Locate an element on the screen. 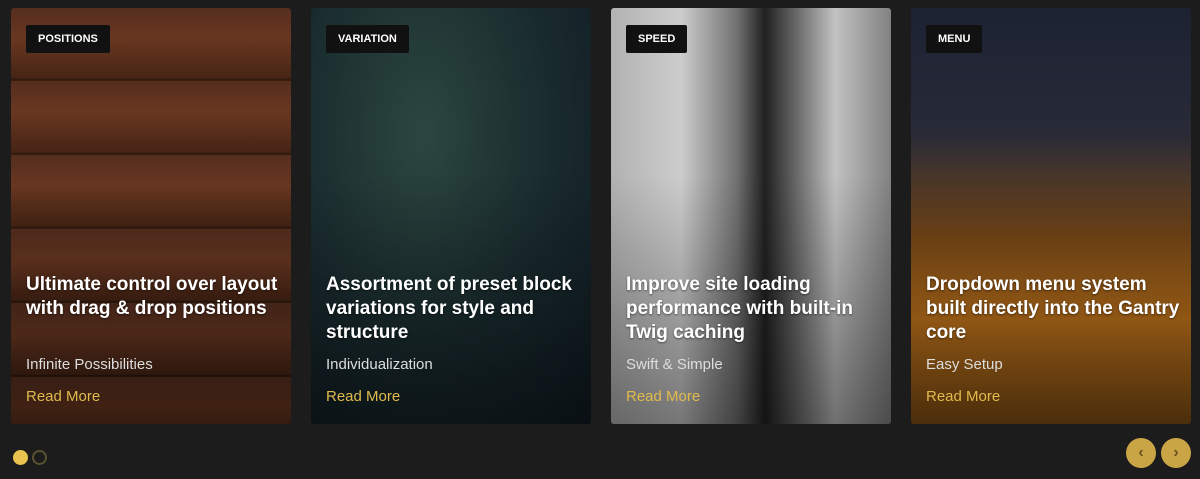  category-badge: VARIATION is located at coordinates (367, 39).